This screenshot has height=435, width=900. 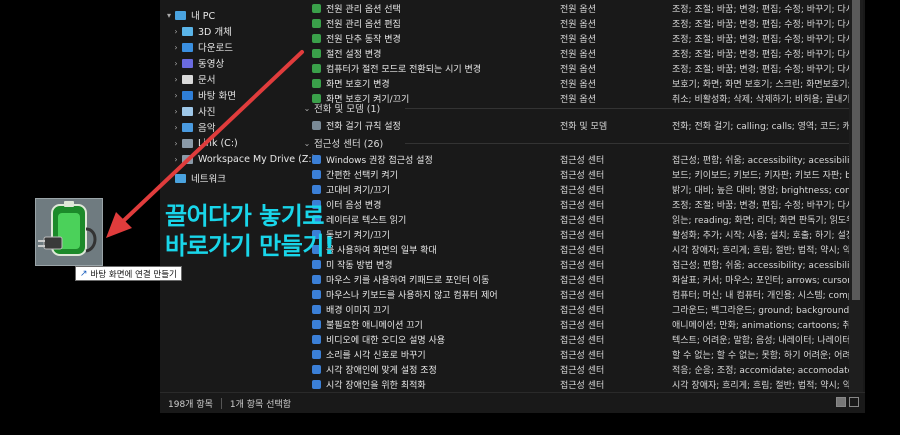 What do you see at coordinates (205, 144) in the screenshot?
I see `annotation-arrow` at bounding box center [205, 144].